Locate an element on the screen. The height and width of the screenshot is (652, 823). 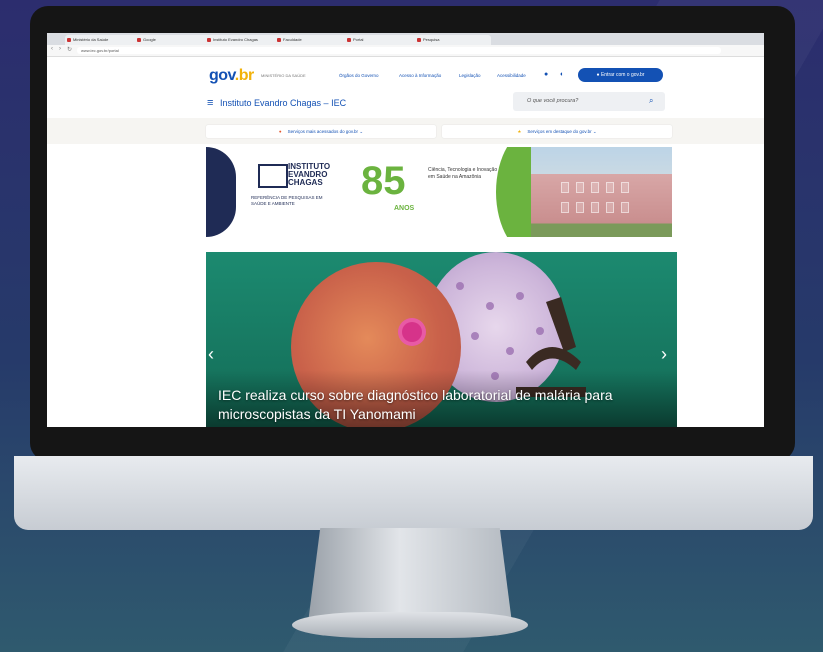
browser-tab: Pesquisa is located at coordinates (453, 40).